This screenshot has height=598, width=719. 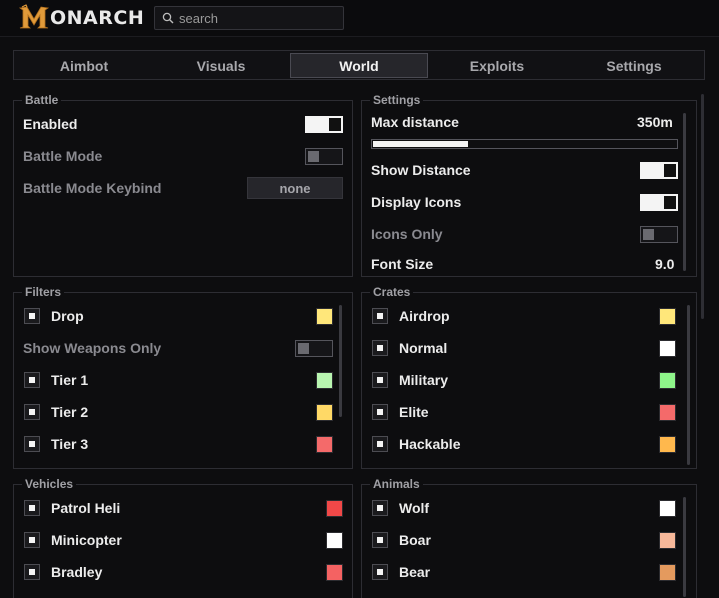 What do you see at coordinates (324, 124) in the screenshot?
I see `enabled-toggle` at bounding box center [324, 124].